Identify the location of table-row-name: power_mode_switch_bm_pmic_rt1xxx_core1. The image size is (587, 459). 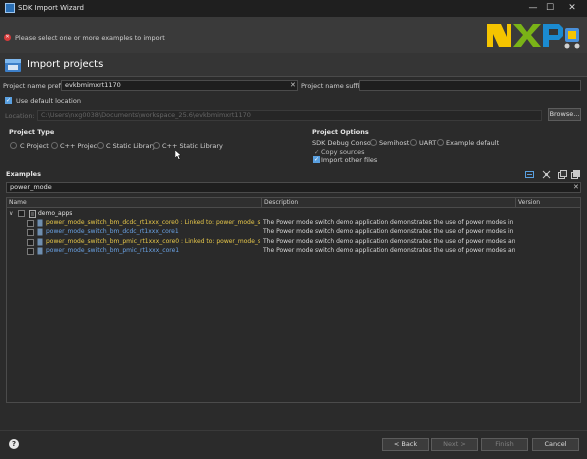
(153, 250).